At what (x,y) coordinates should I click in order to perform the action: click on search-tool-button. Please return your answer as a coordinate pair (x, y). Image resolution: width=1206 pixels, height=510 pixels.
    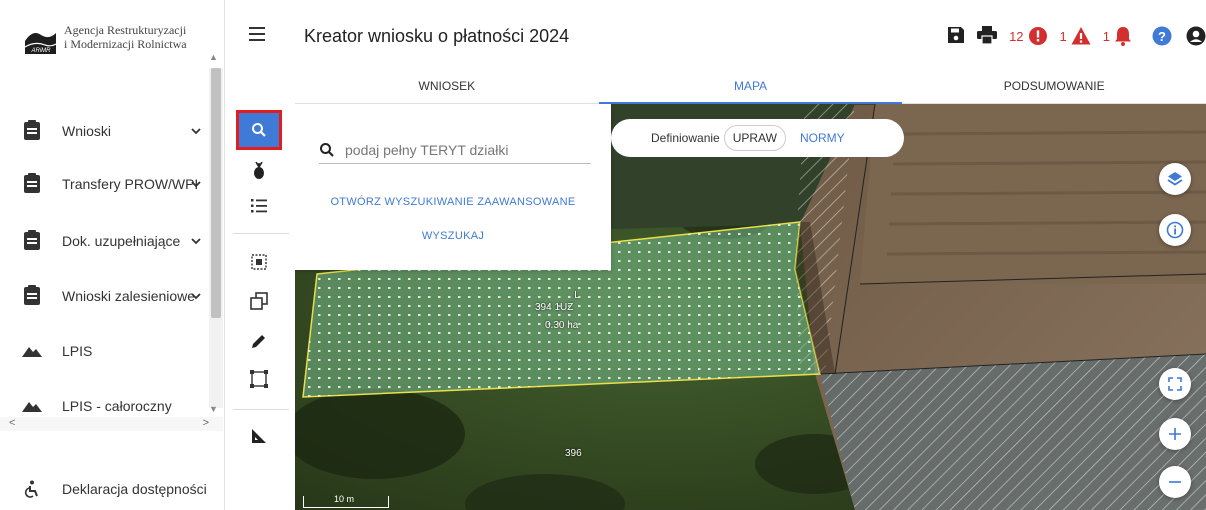
    Looking at the image, I should click on (259, 130).